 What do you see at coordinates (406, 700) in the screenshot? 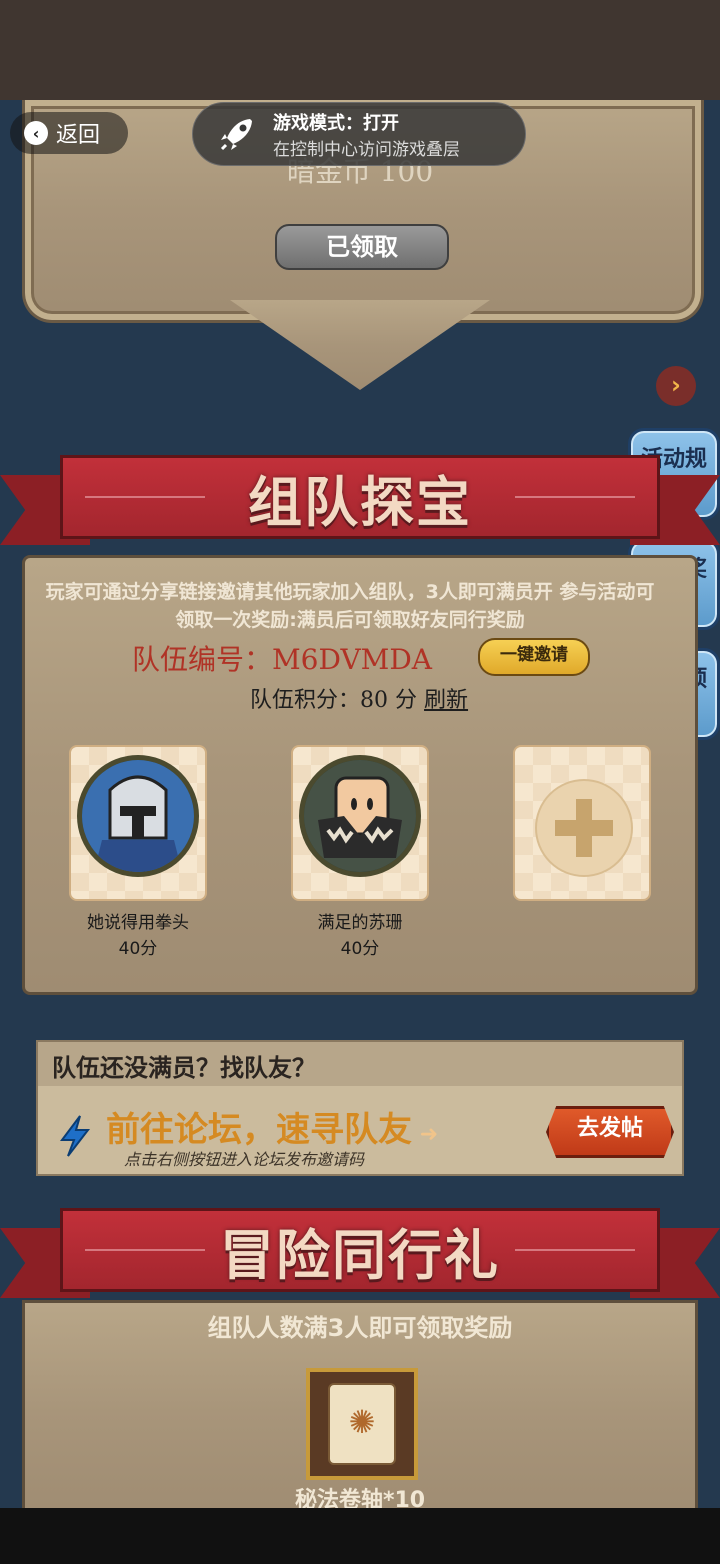
I see `team-score-unit: 分` at bounding box center [406, 700].